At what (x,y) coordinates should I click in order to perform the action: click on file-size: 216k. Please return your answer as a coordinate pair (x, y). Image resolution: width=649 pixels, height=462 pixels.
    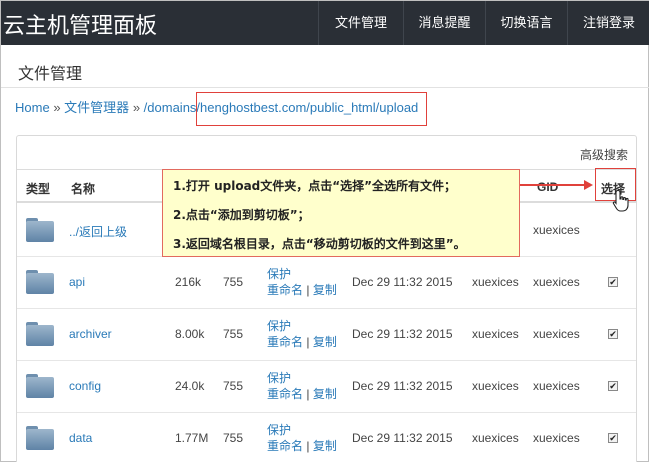
    Looking at the image, I should click on (188, 282).